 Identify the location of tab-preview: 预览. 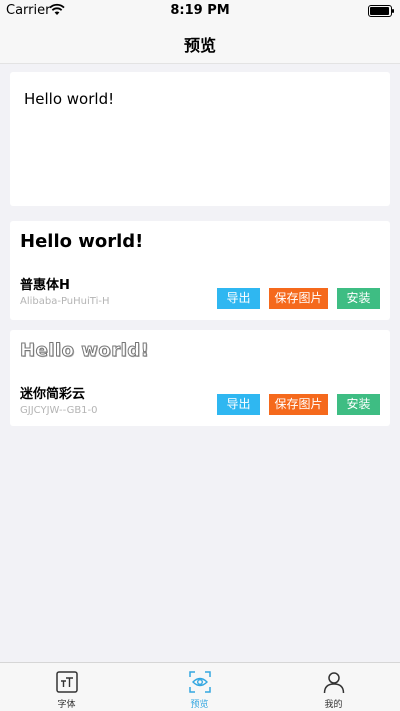
(199, 687).